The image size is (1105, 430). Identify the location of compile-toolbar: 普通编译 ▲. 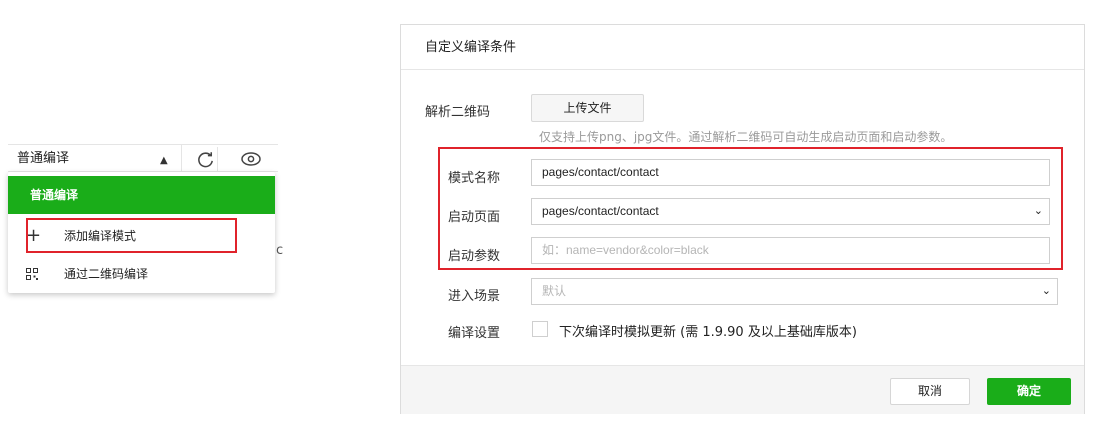
(143, 158).